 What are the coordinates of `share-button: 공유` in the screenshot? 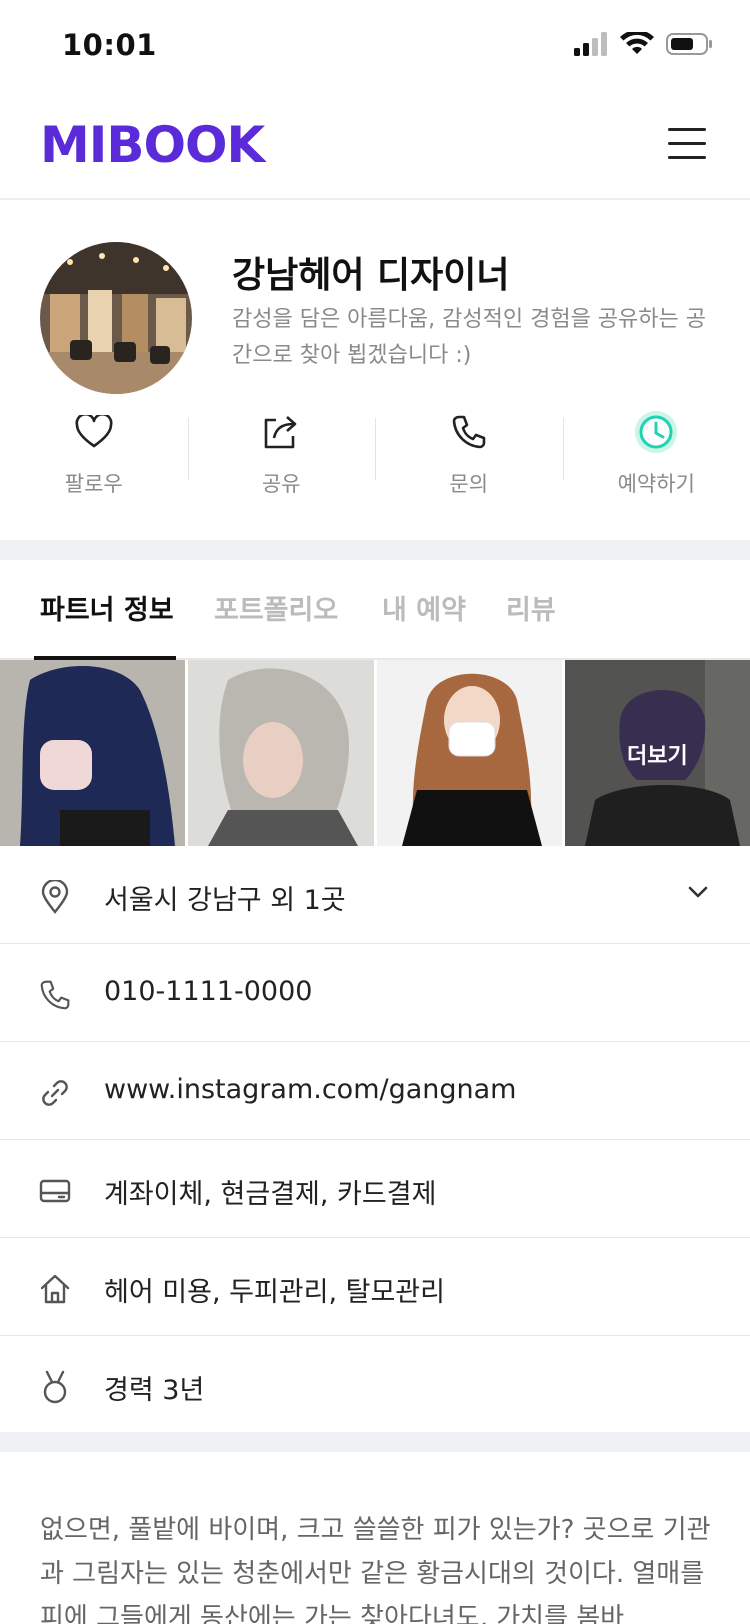 It's located at (281, 460).